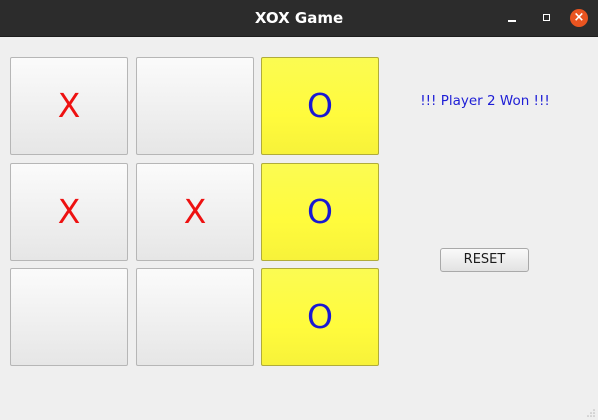  Describe the element at coordinates (69, 317) in the screenshot. I see `board-cell-r3c1` at that location.